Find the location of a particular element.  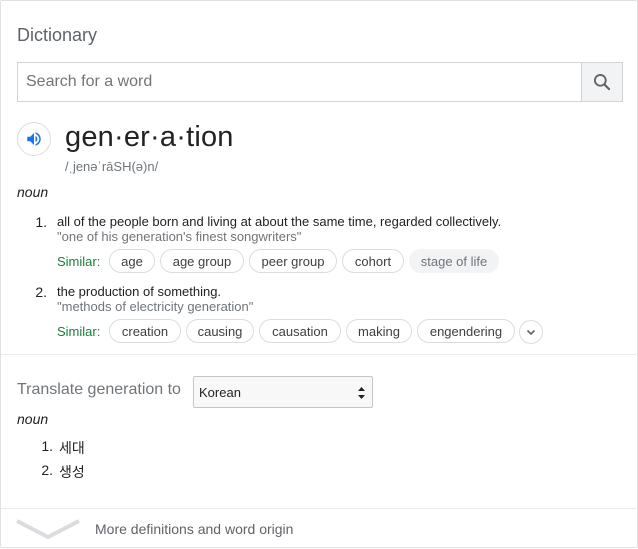

sense-example: "methods of electricity generation" is located at coordinates (155, 306).